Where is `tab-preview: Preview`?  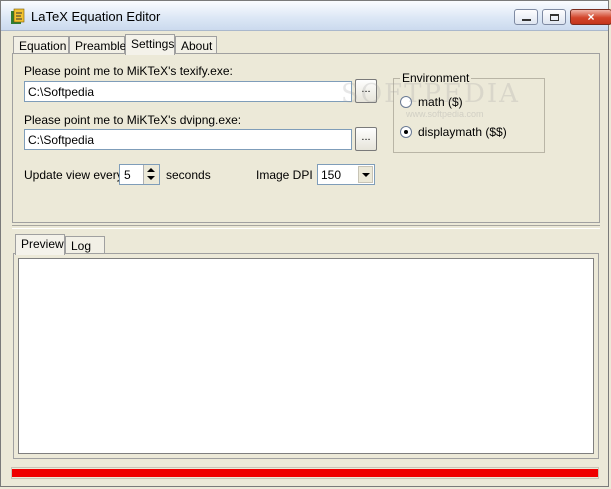
tab-preview: Preview is located at coordinates (40, 244).